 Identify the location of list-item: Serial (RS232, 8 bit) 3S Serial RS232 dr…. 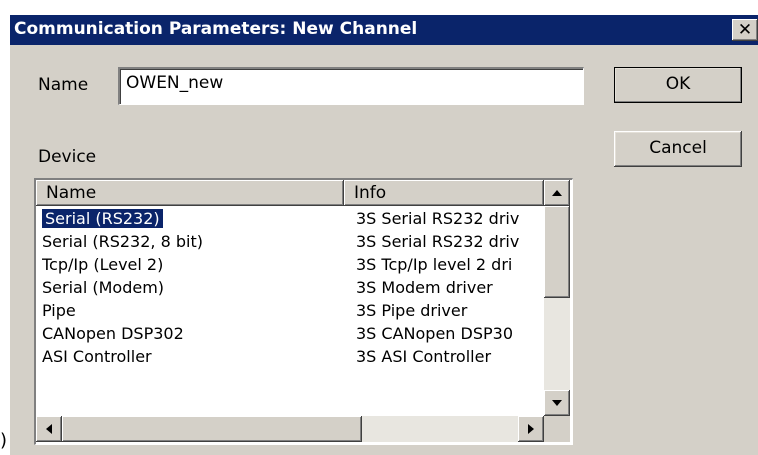
(291, 241).